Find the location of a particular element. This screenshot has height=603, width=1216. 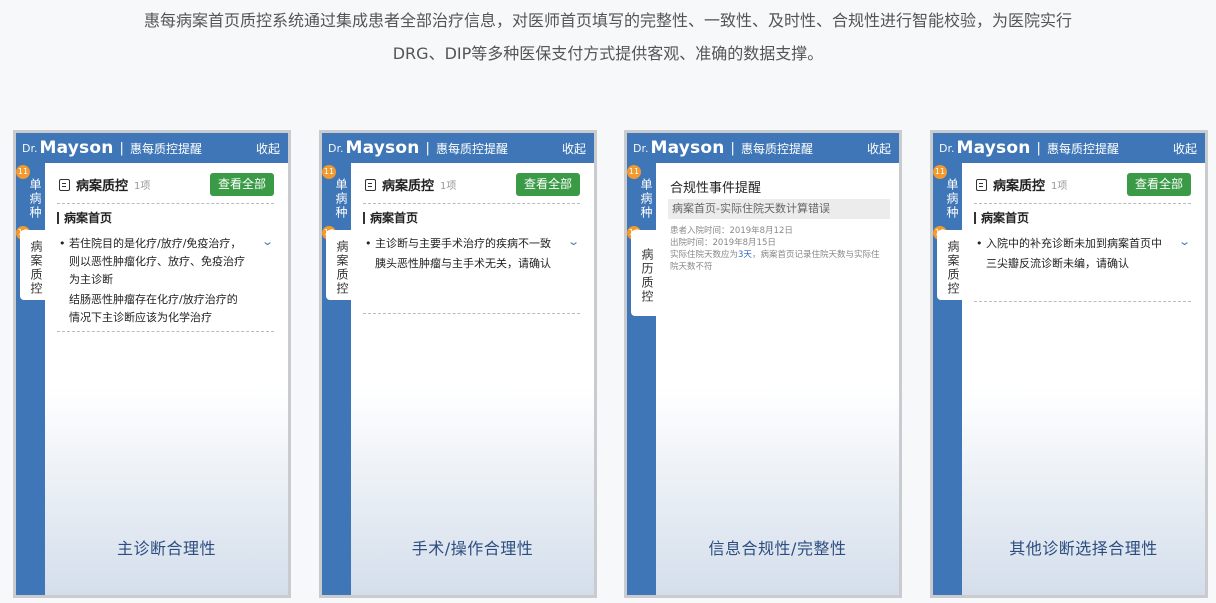

event-title: 合规性事件提醒 is located at coordinates (716, 188).